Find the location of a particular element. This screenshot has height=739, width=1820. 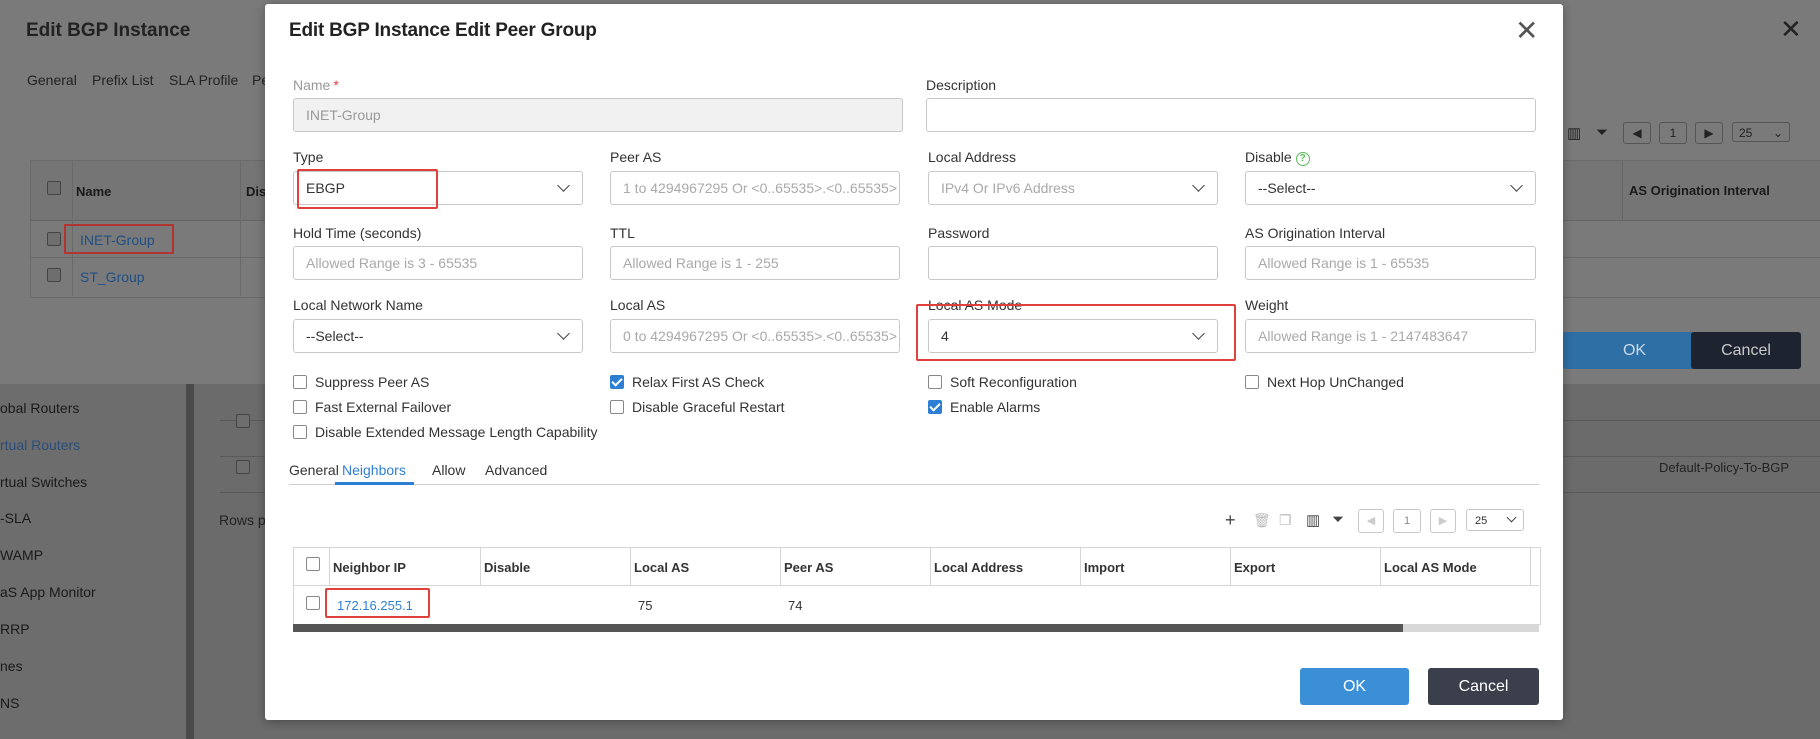

sidebar-item-saas-app-monitor: aS App Monitor is located at coordinates (48, 592).